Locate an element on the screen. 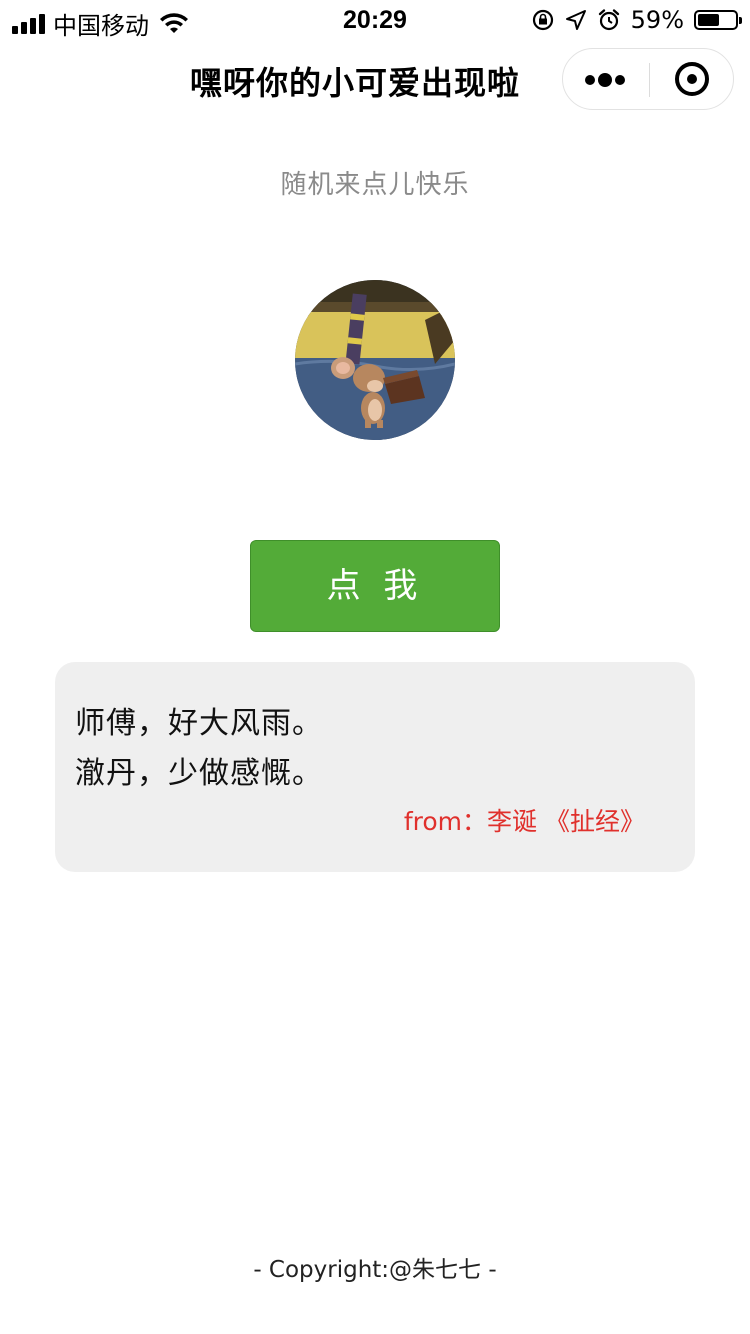 The height and width of the screenshot is (1334, 750). battery-percent: 59% is located at coordinates (657, 20).